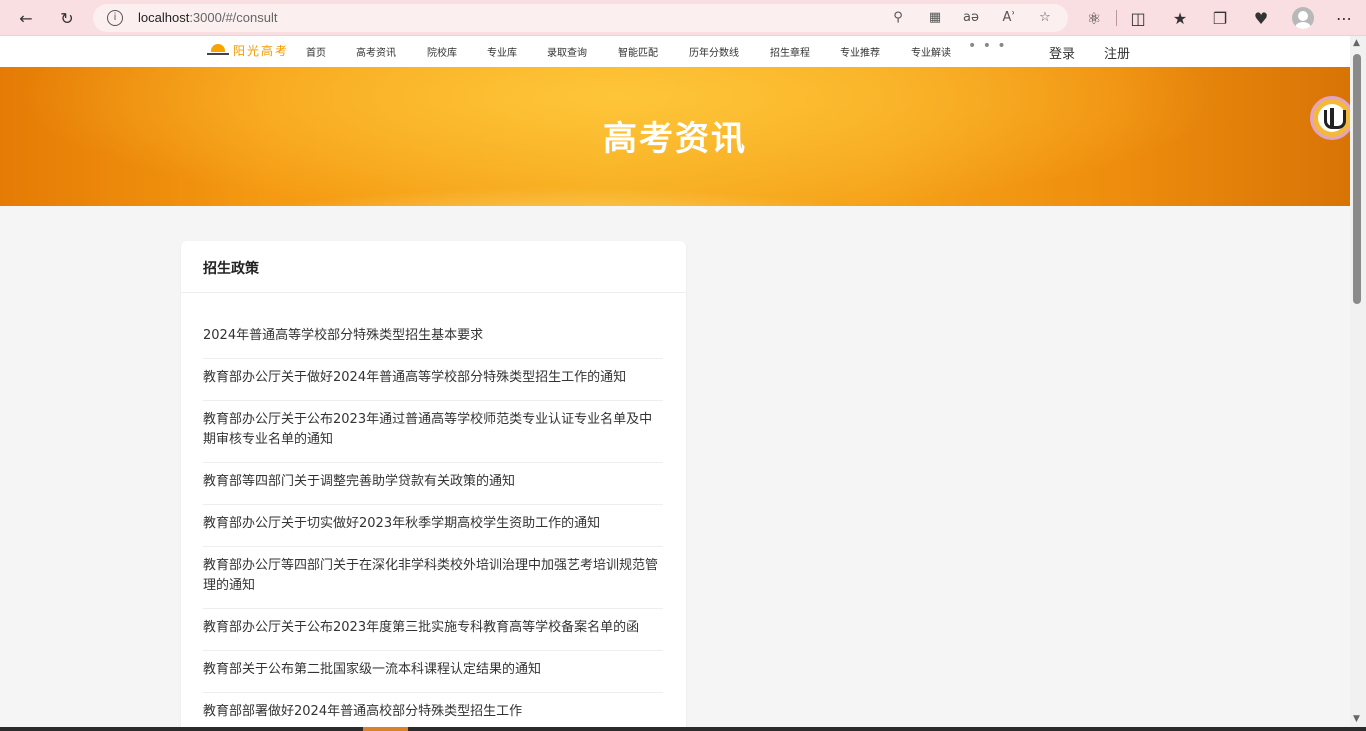  What do you see at coordinates (218, 50) in the screenshot?
I see `sun-logo-icon` at bounding box center [218, 50].